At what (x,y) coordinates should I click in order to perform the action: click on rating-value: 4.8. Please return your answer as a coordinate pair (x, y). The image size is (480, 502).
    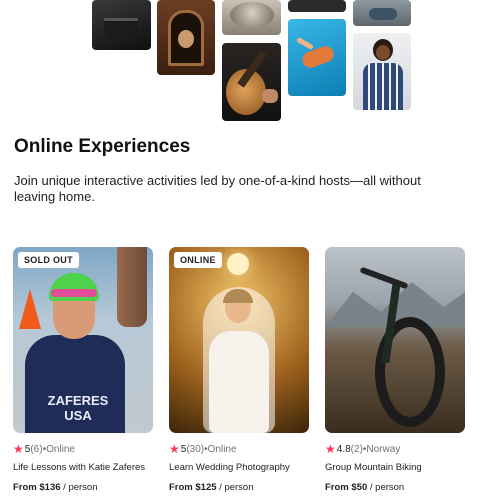
    Looking at the image, I should click on (343, 449).